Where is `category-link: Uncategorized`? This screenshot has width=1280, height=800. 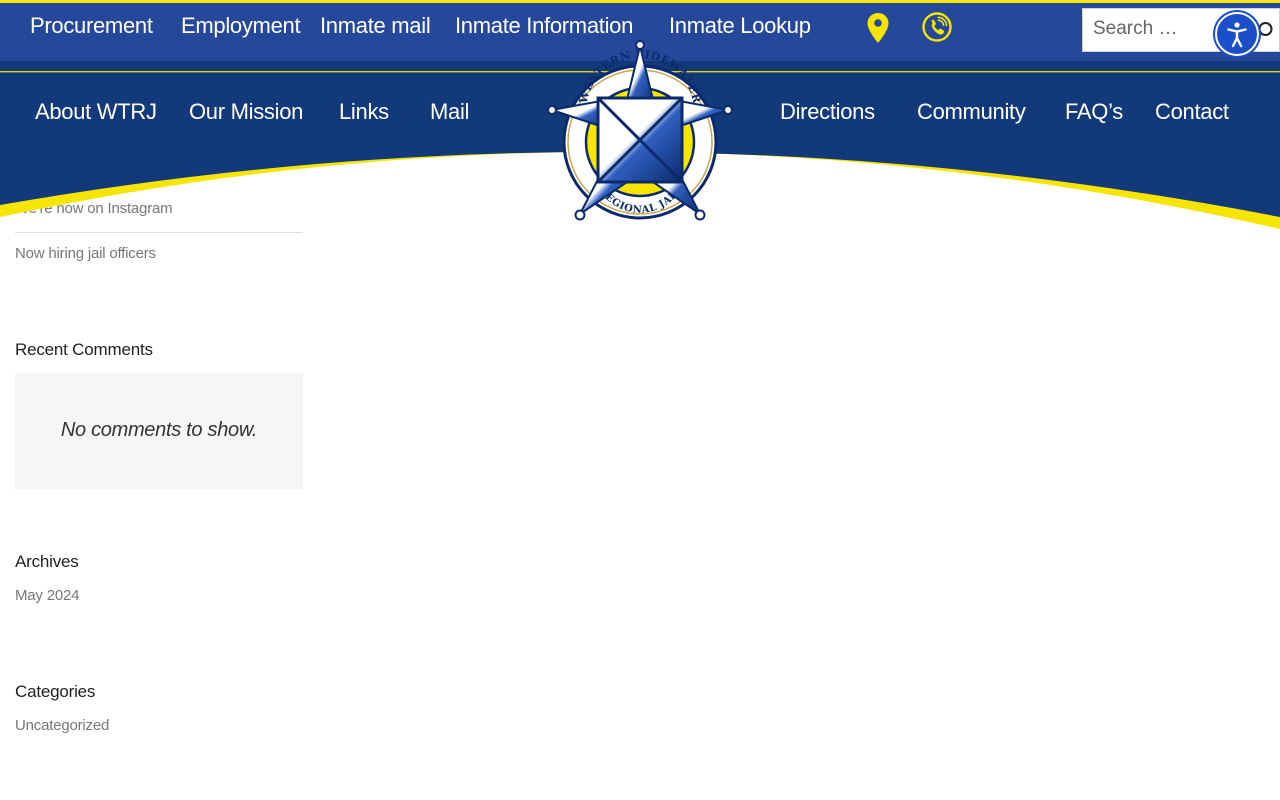 category-link: Uncategorized is located at coordinates (62, 725).